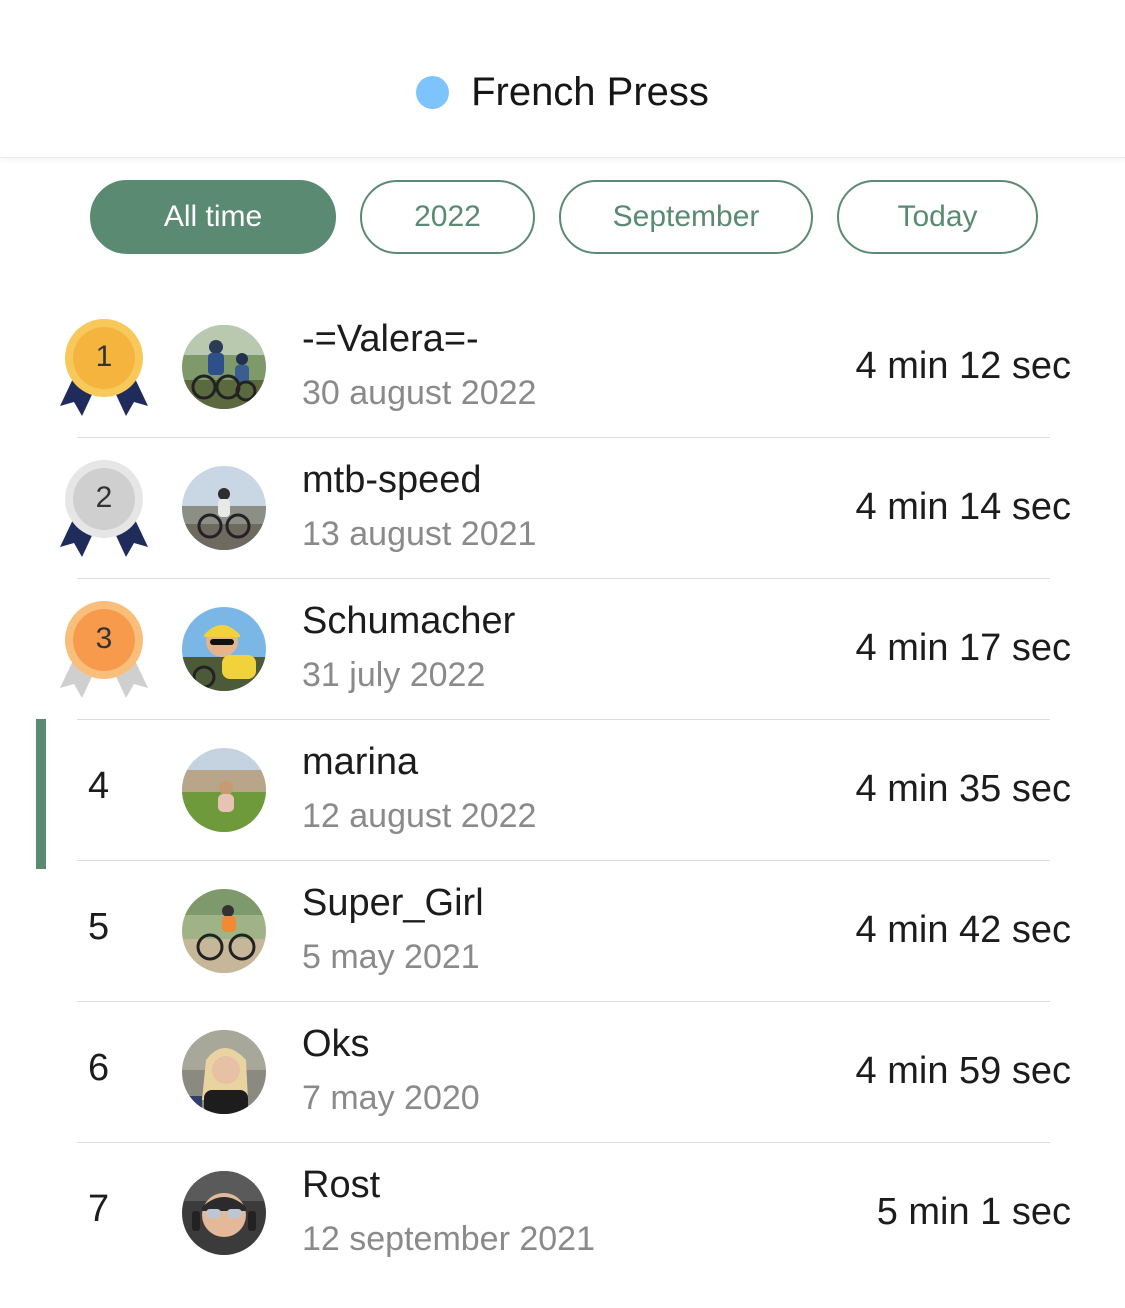 This screenshot has width=1125, height=1308. Describe the element at coordinates (341, 1185) in the screenshot. I see `player-name: Rost` at that location.